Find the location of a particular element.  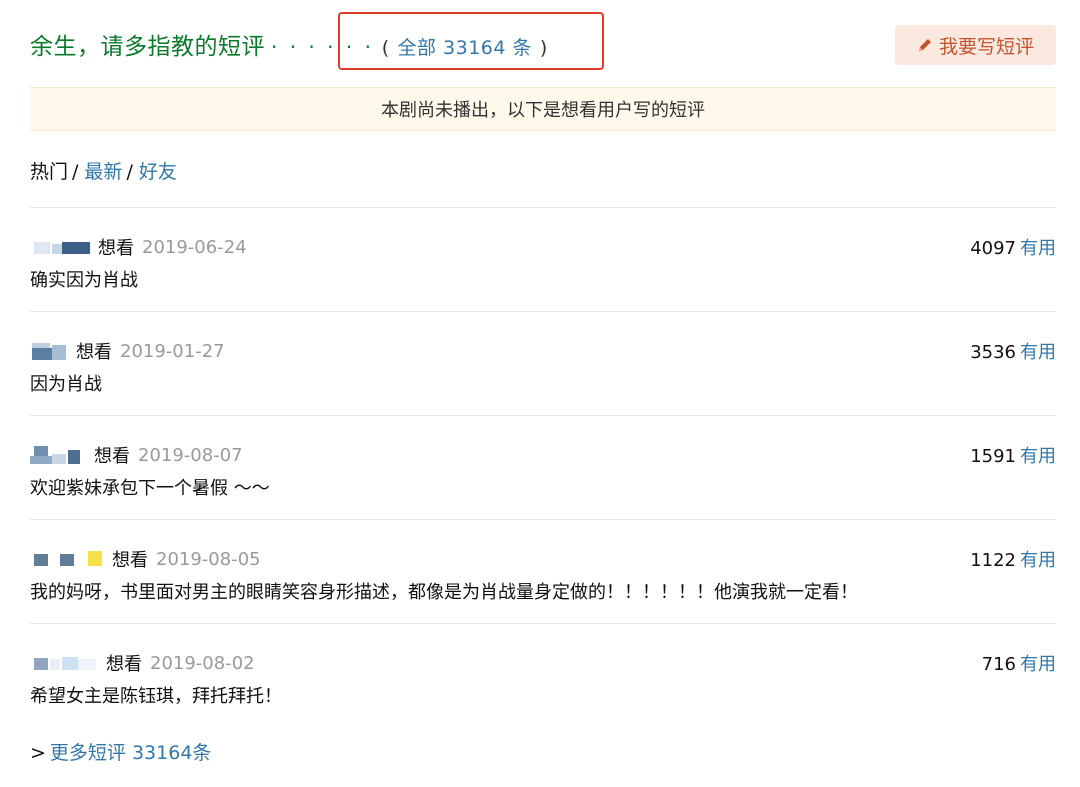

comment-item: 想看 2019-01-27 因为肖战 3536 有用 is located at coordinates (543, 364).